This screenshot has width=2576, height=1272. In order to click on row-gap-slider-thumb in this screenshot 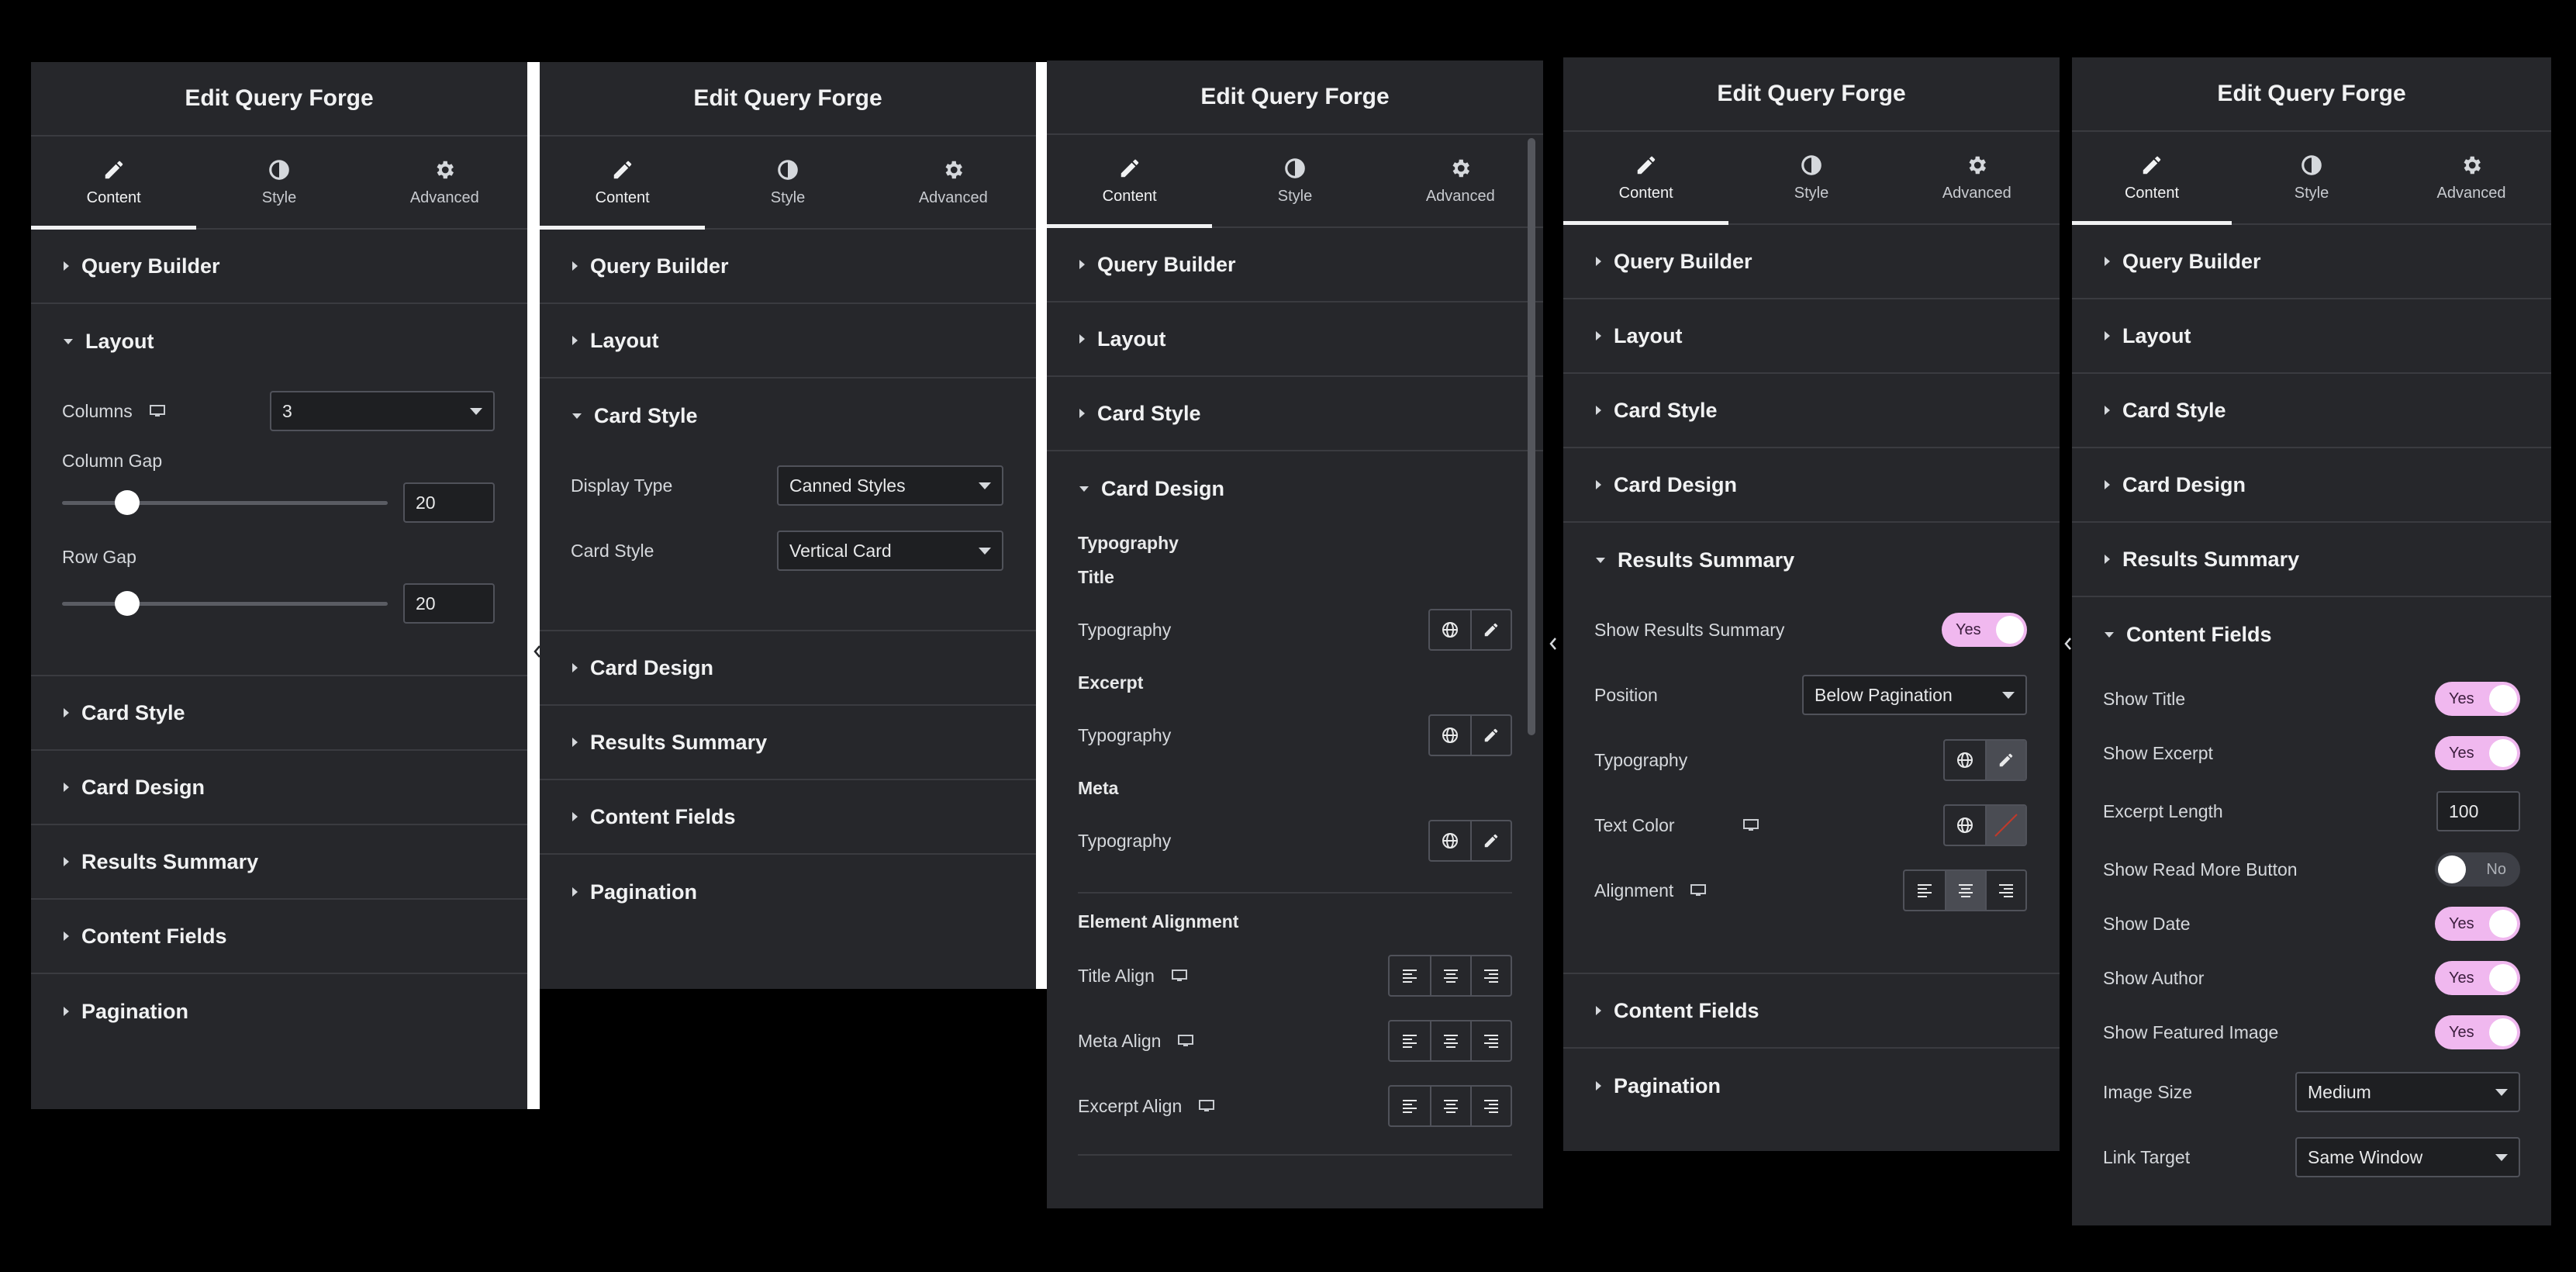, I will do `click(128, 603)`.